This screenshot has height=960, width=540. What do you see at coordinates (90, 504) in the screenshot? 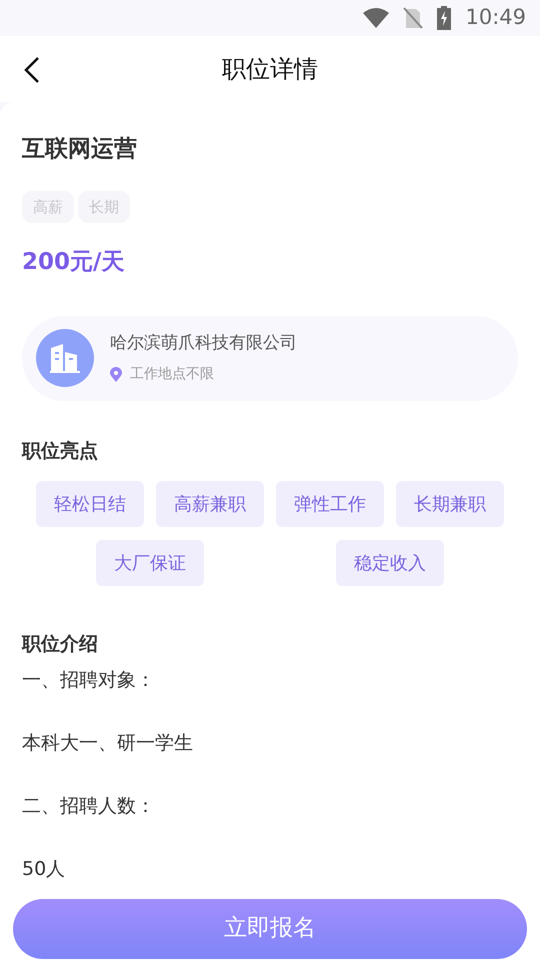
I see `highlight-tag: 轻松日结` at bounding box center [90, 504].